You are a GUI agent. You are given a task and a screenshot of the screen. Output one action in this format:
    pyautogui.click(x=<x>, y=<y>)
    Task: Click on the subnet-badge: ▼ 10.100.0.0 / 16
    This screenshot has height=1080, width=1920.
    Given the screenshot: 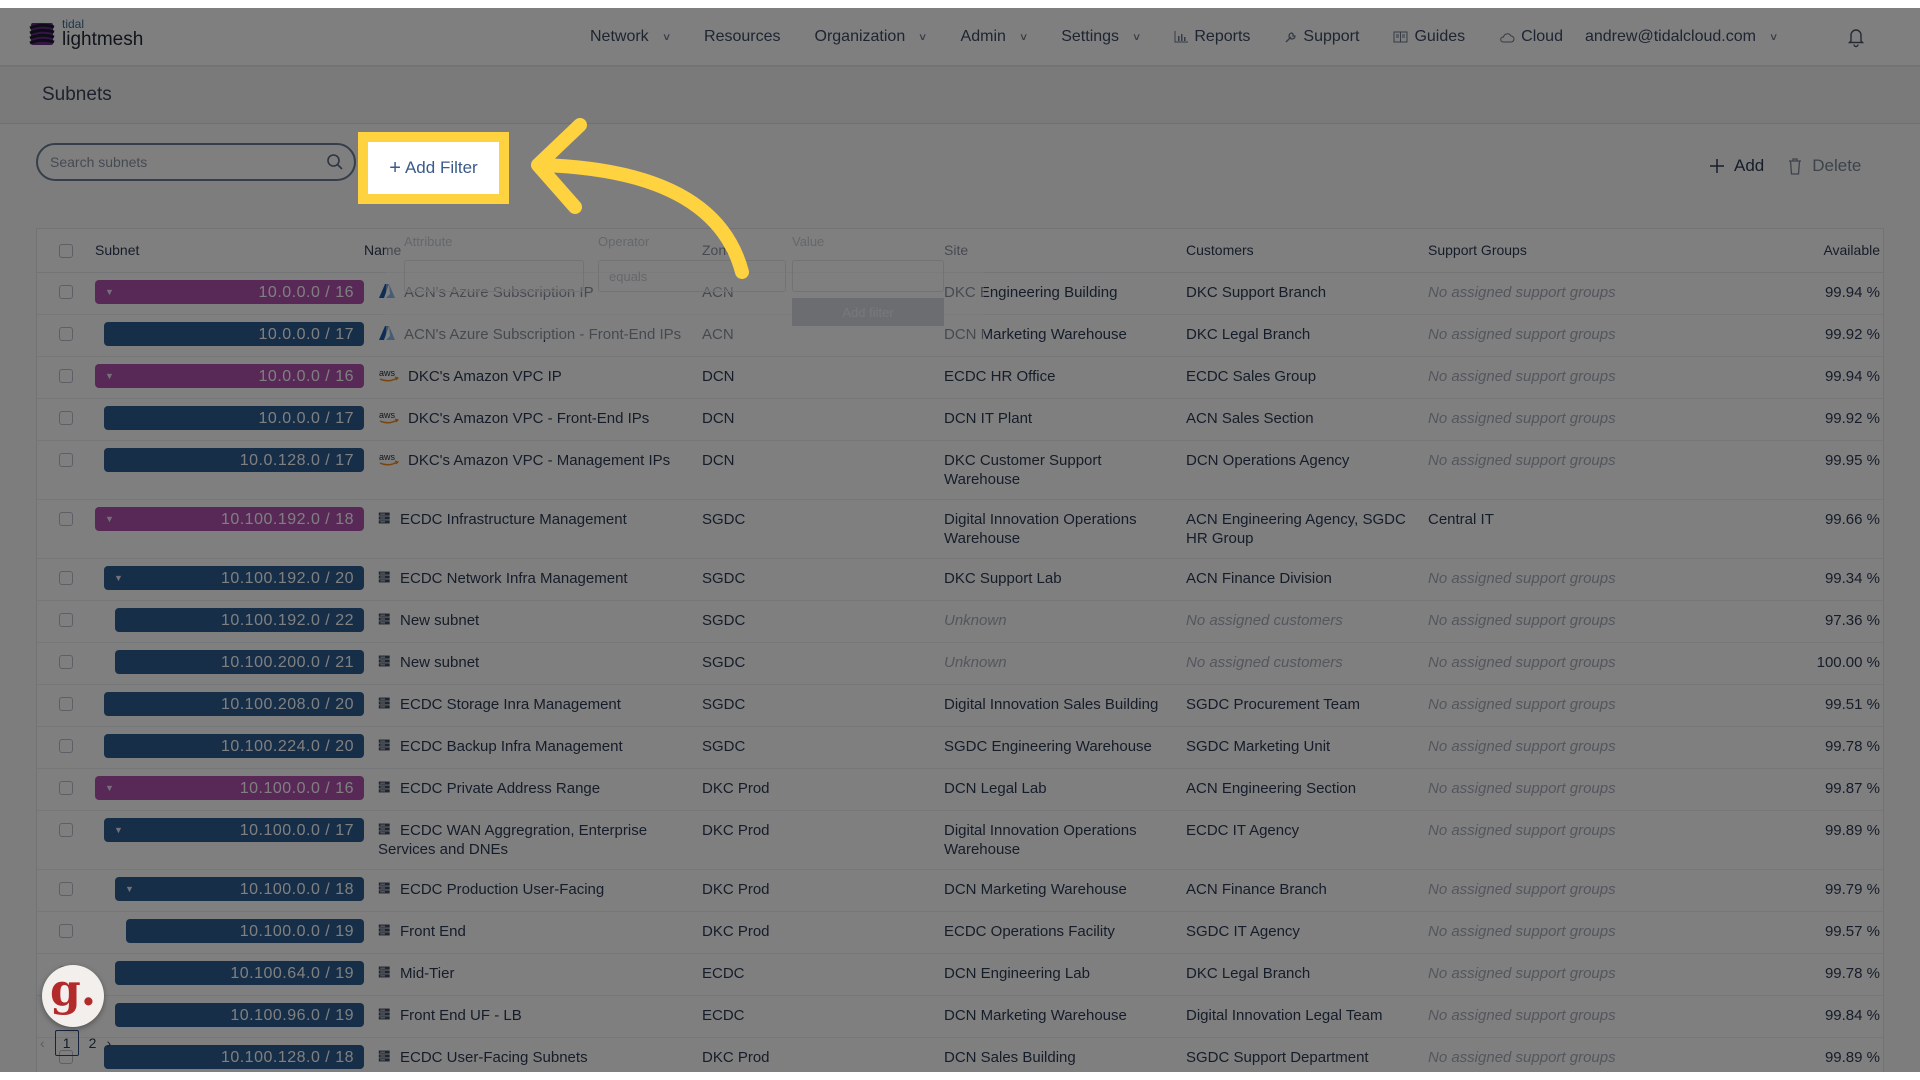 What is the action you would take?
    pyautogui.click(x=229, y=788)
    